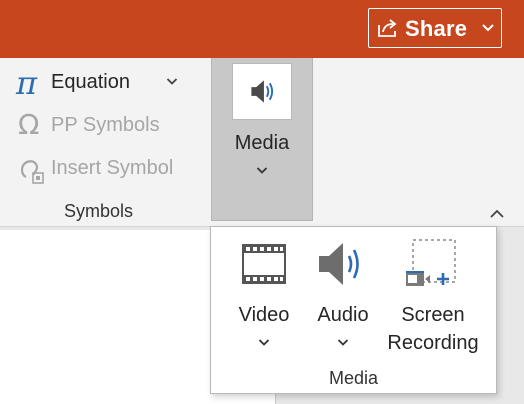 Image resolution: width=524 pixels, height=404 pixels. I want to click on screen-recording-label-line1: Screen, so click(433, 315).